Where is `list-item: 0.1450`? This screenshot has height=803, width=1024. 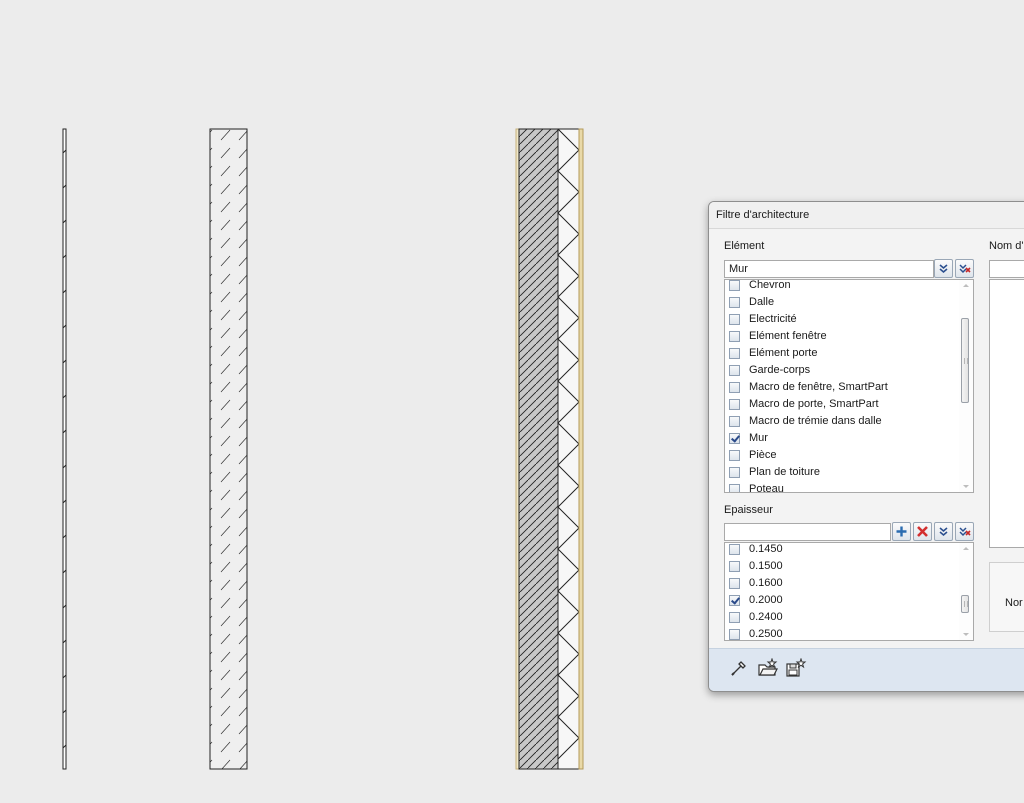
list-item: 0.1450 is located at coordinates (842, 551).